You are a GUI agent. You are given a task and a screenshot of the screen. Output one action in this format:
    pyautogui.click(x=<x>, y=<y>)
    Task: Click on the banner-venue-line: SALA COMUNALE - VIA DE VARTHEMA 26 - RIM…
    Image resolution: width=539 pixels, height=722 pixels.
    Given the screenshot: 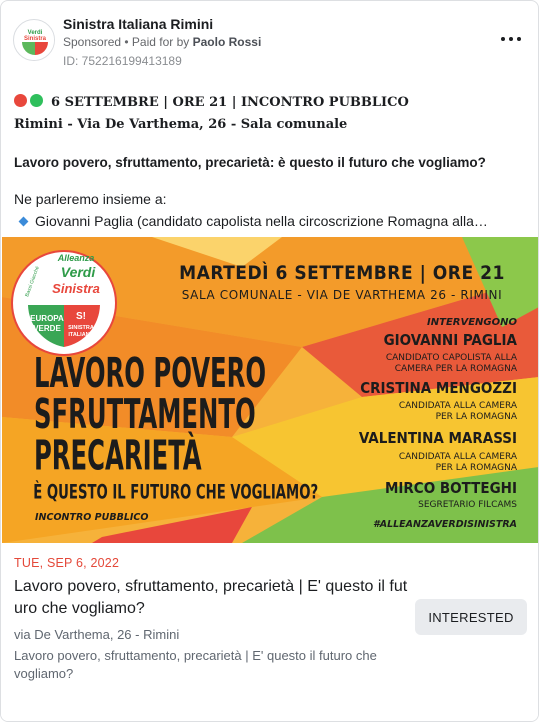 What is the action you would take?
    pyautogui.click(x=342, y=295)
    